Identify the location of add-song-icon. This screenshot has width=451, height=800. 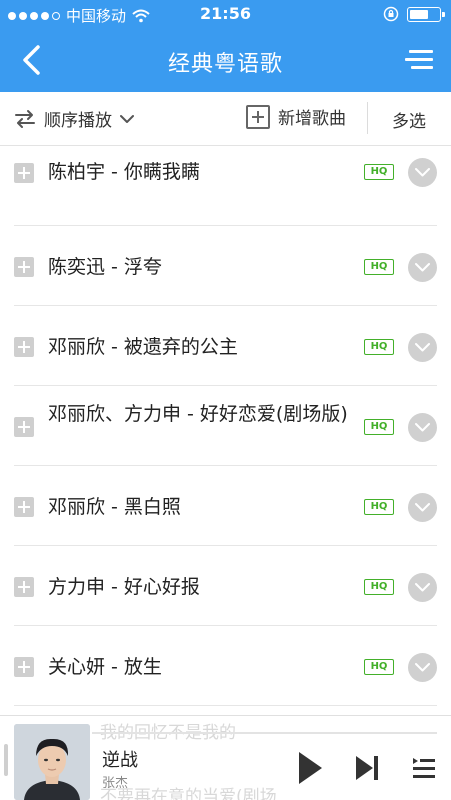
(258, 116).